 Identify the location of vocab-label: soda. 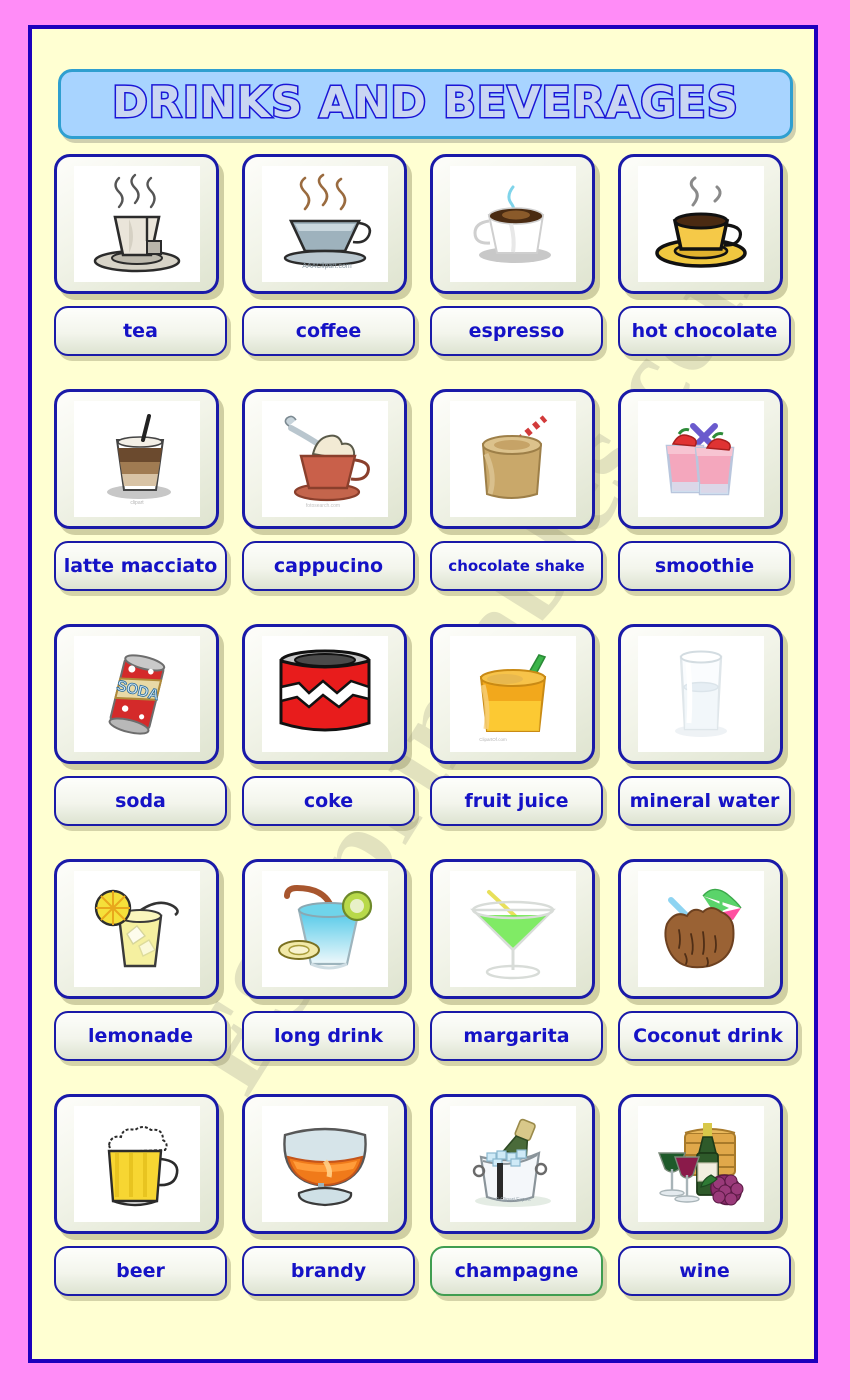
(140, 801).